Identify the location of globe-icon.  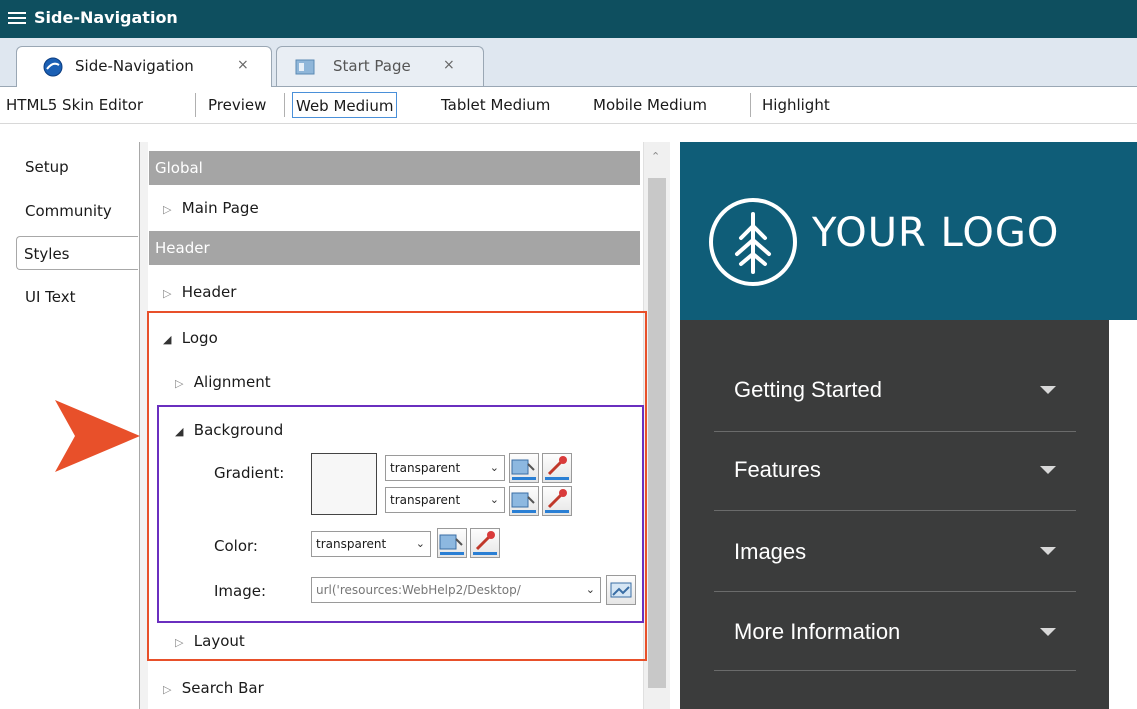
(53, 67).